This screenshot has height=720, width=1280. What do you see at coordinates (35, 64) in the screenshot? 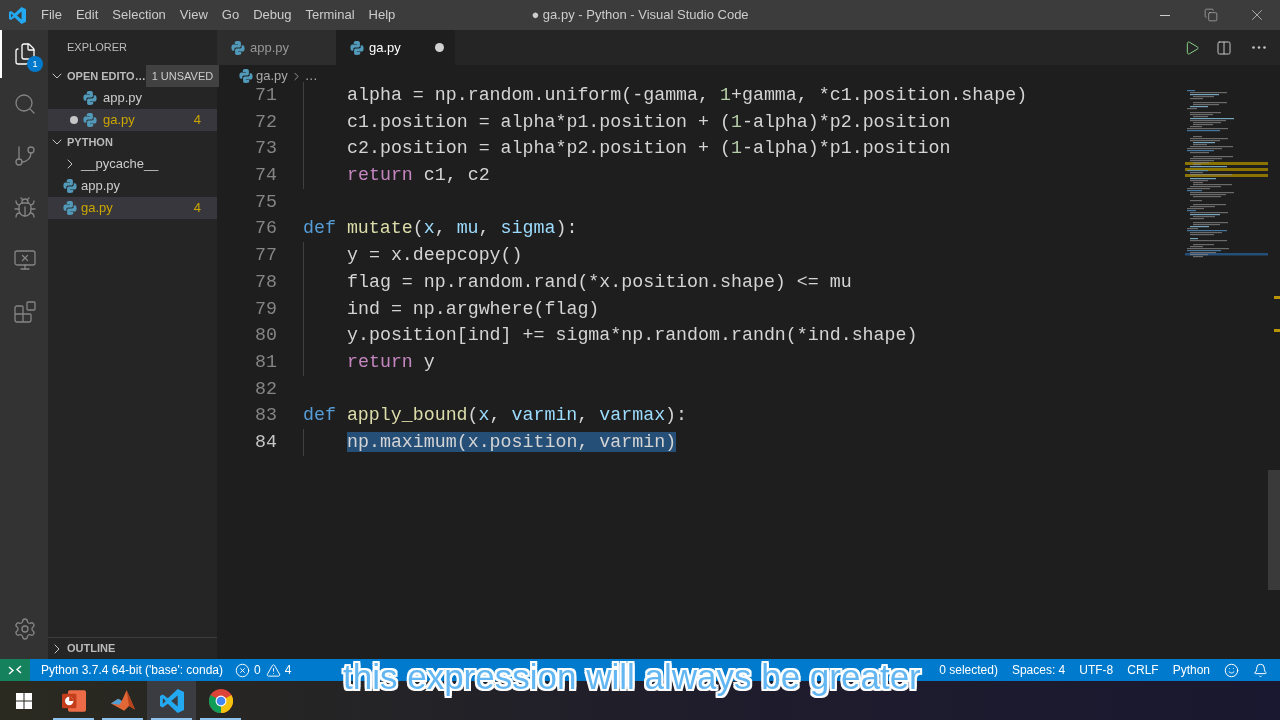
I see `notification-badge: 1` at bounding box center [35, 64].